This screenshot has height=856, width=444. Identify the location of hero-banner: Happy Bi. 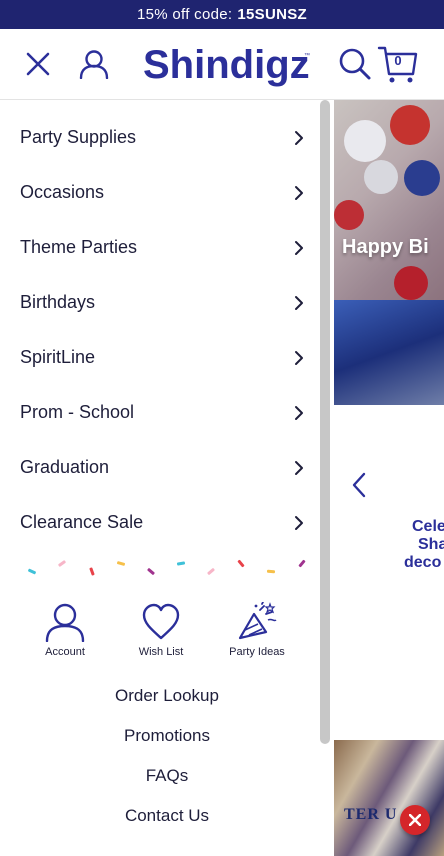
(389, 252).